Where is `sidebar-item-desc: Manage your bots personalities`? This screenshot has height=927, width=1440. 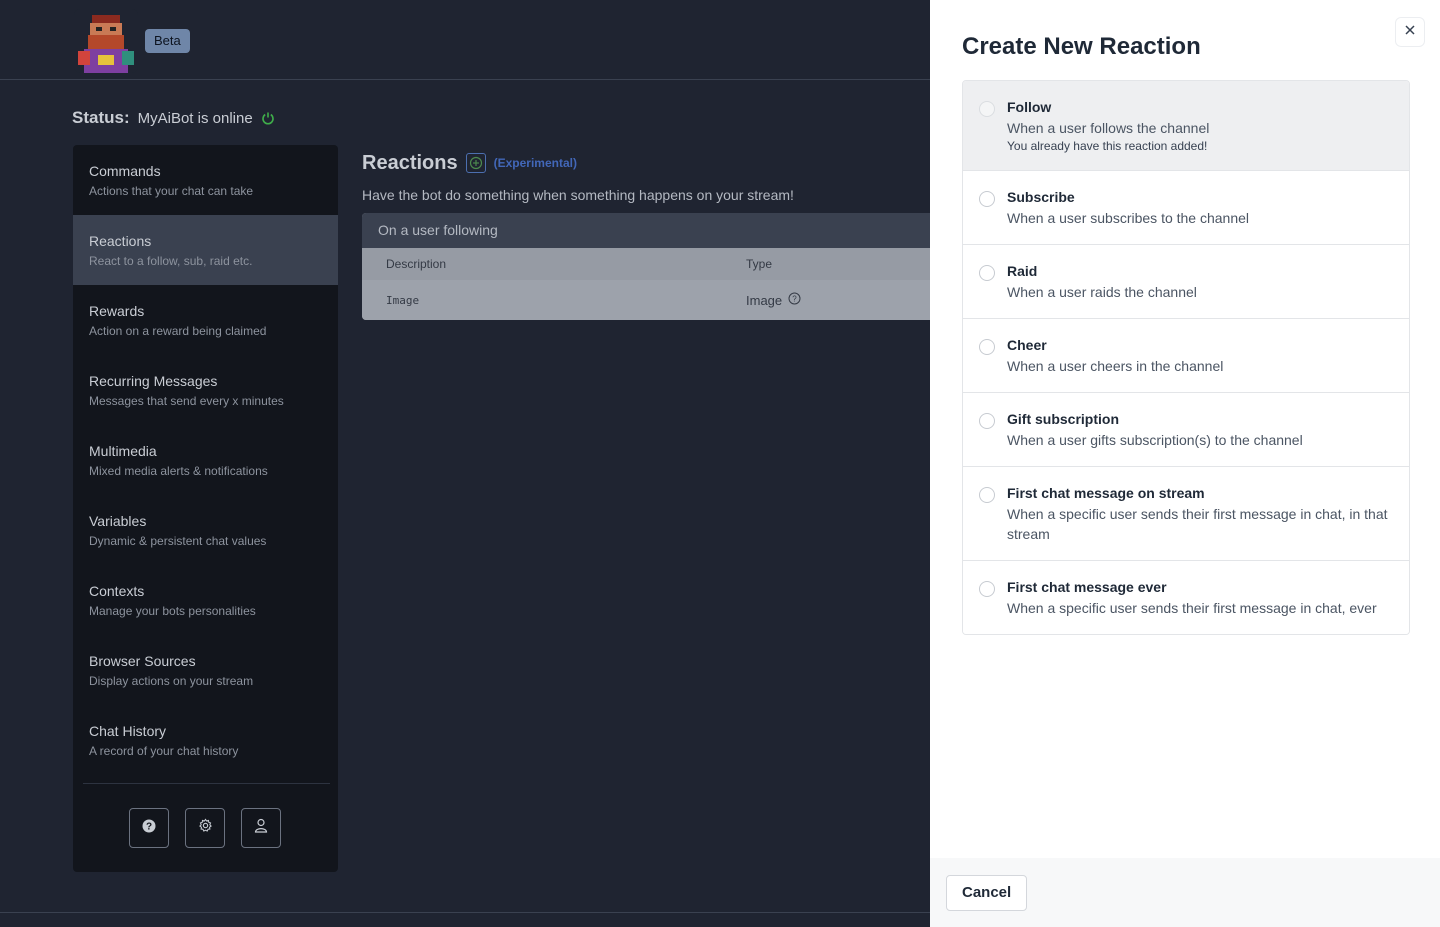 sidebar-item-desc: Manage your bots personalities is located at coordinates (172, 611).